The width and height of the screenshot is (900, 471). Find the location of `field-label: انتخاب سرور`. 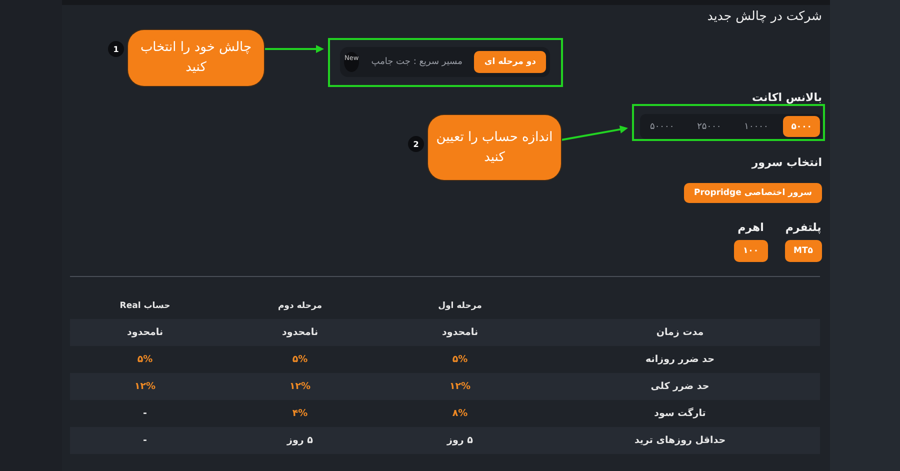

field-label: انتخاب سرور is located at coordinates (787, 162).